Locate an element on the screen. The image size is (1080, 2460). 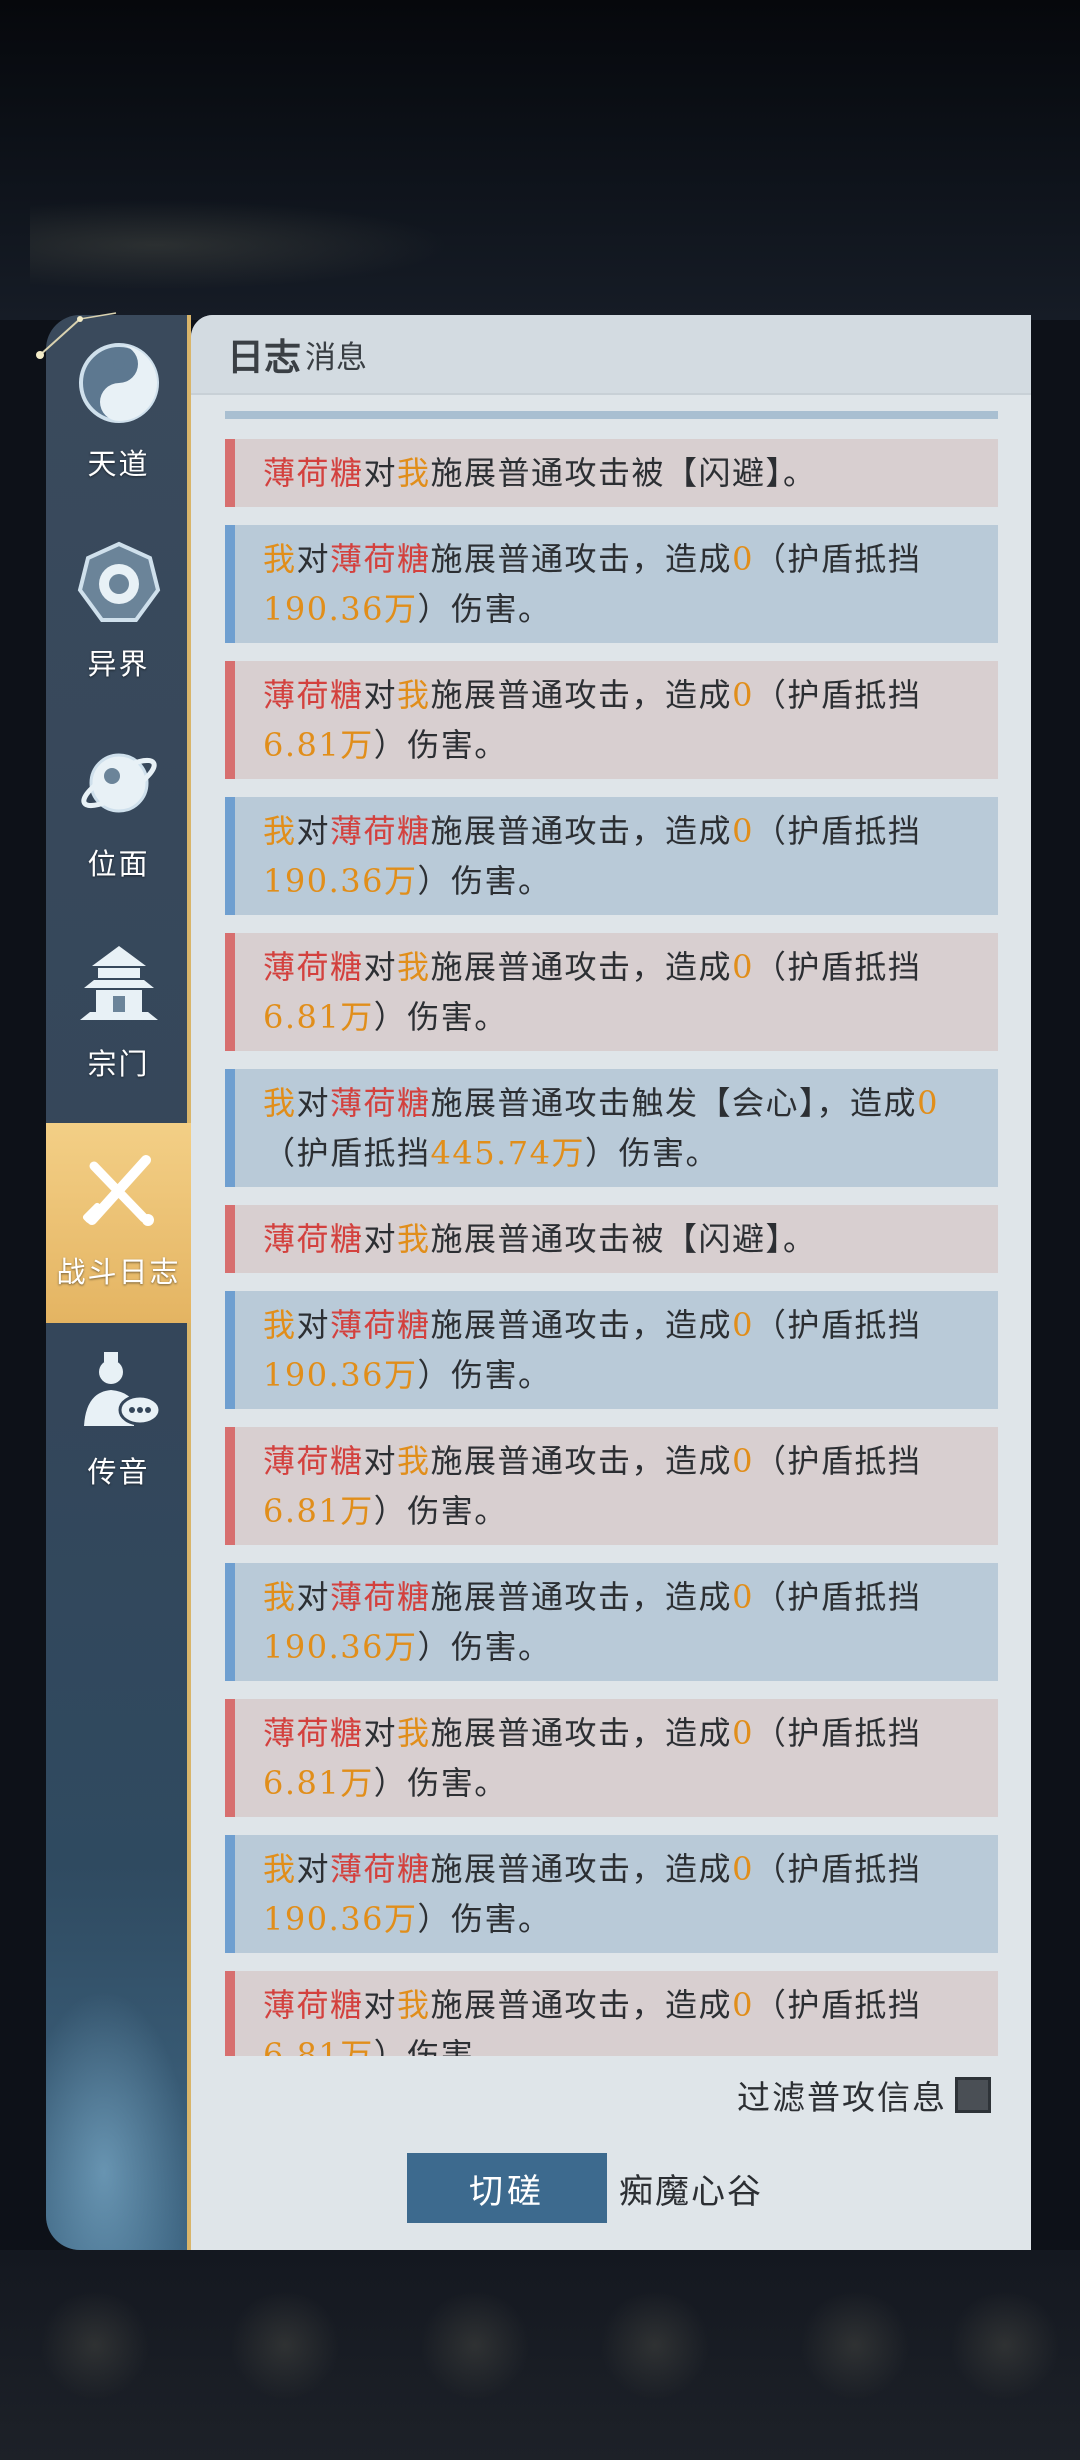
planet-icon is located at coordinates (119, 783).